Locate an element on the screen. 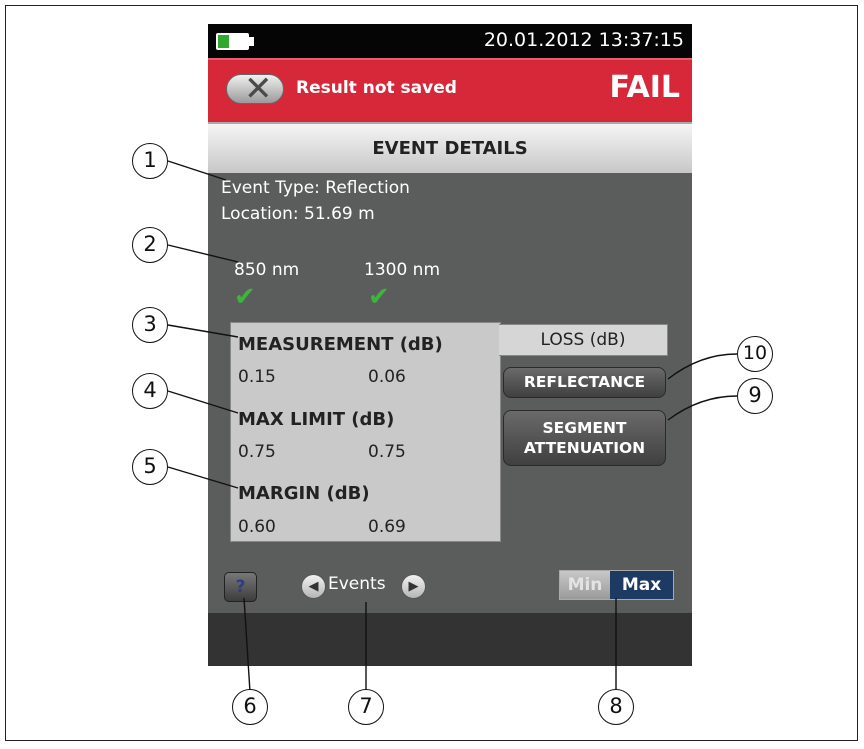  callout-1: 1 is located at coordinates (150, 161).